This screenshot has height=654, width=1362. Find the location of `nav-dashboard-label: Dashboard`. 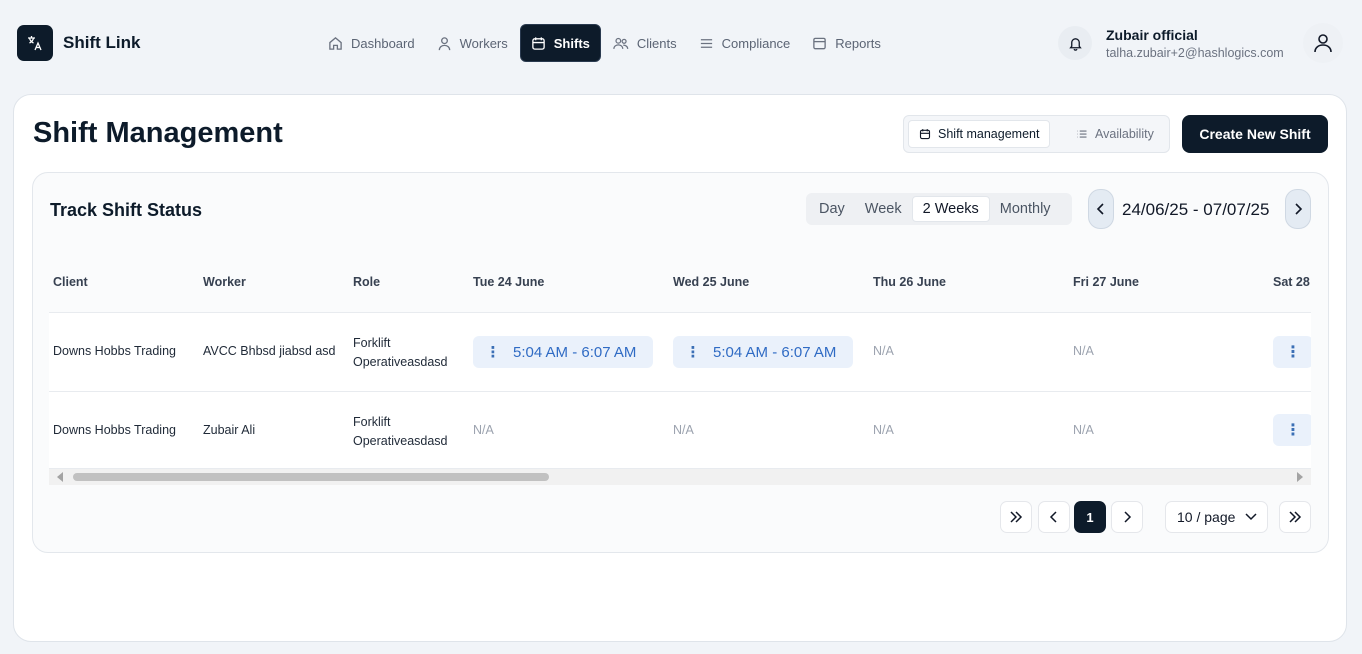

nav-dashboard-label: Dashboard is located at coordinates (383, 43).